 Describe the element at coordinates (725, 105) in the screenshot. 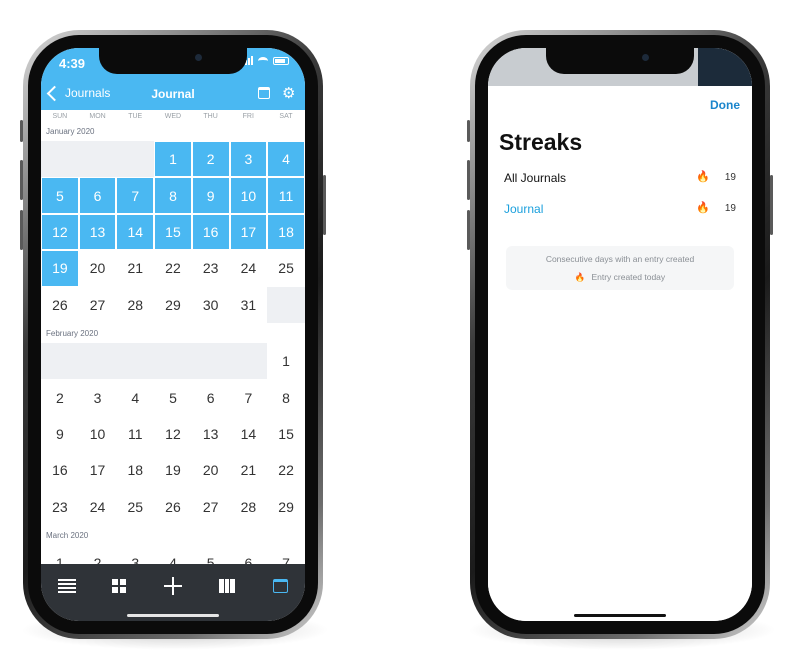

I see `done-button: Done` at that location.